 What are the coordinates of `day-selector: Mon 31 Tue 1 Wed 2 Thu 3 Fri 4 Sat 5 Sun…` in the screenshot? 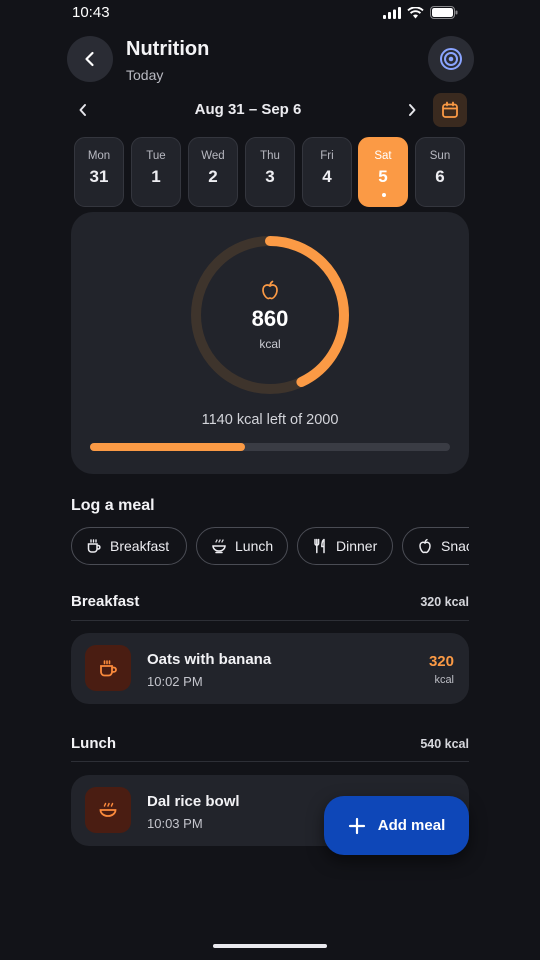 It's located at (270, 172).